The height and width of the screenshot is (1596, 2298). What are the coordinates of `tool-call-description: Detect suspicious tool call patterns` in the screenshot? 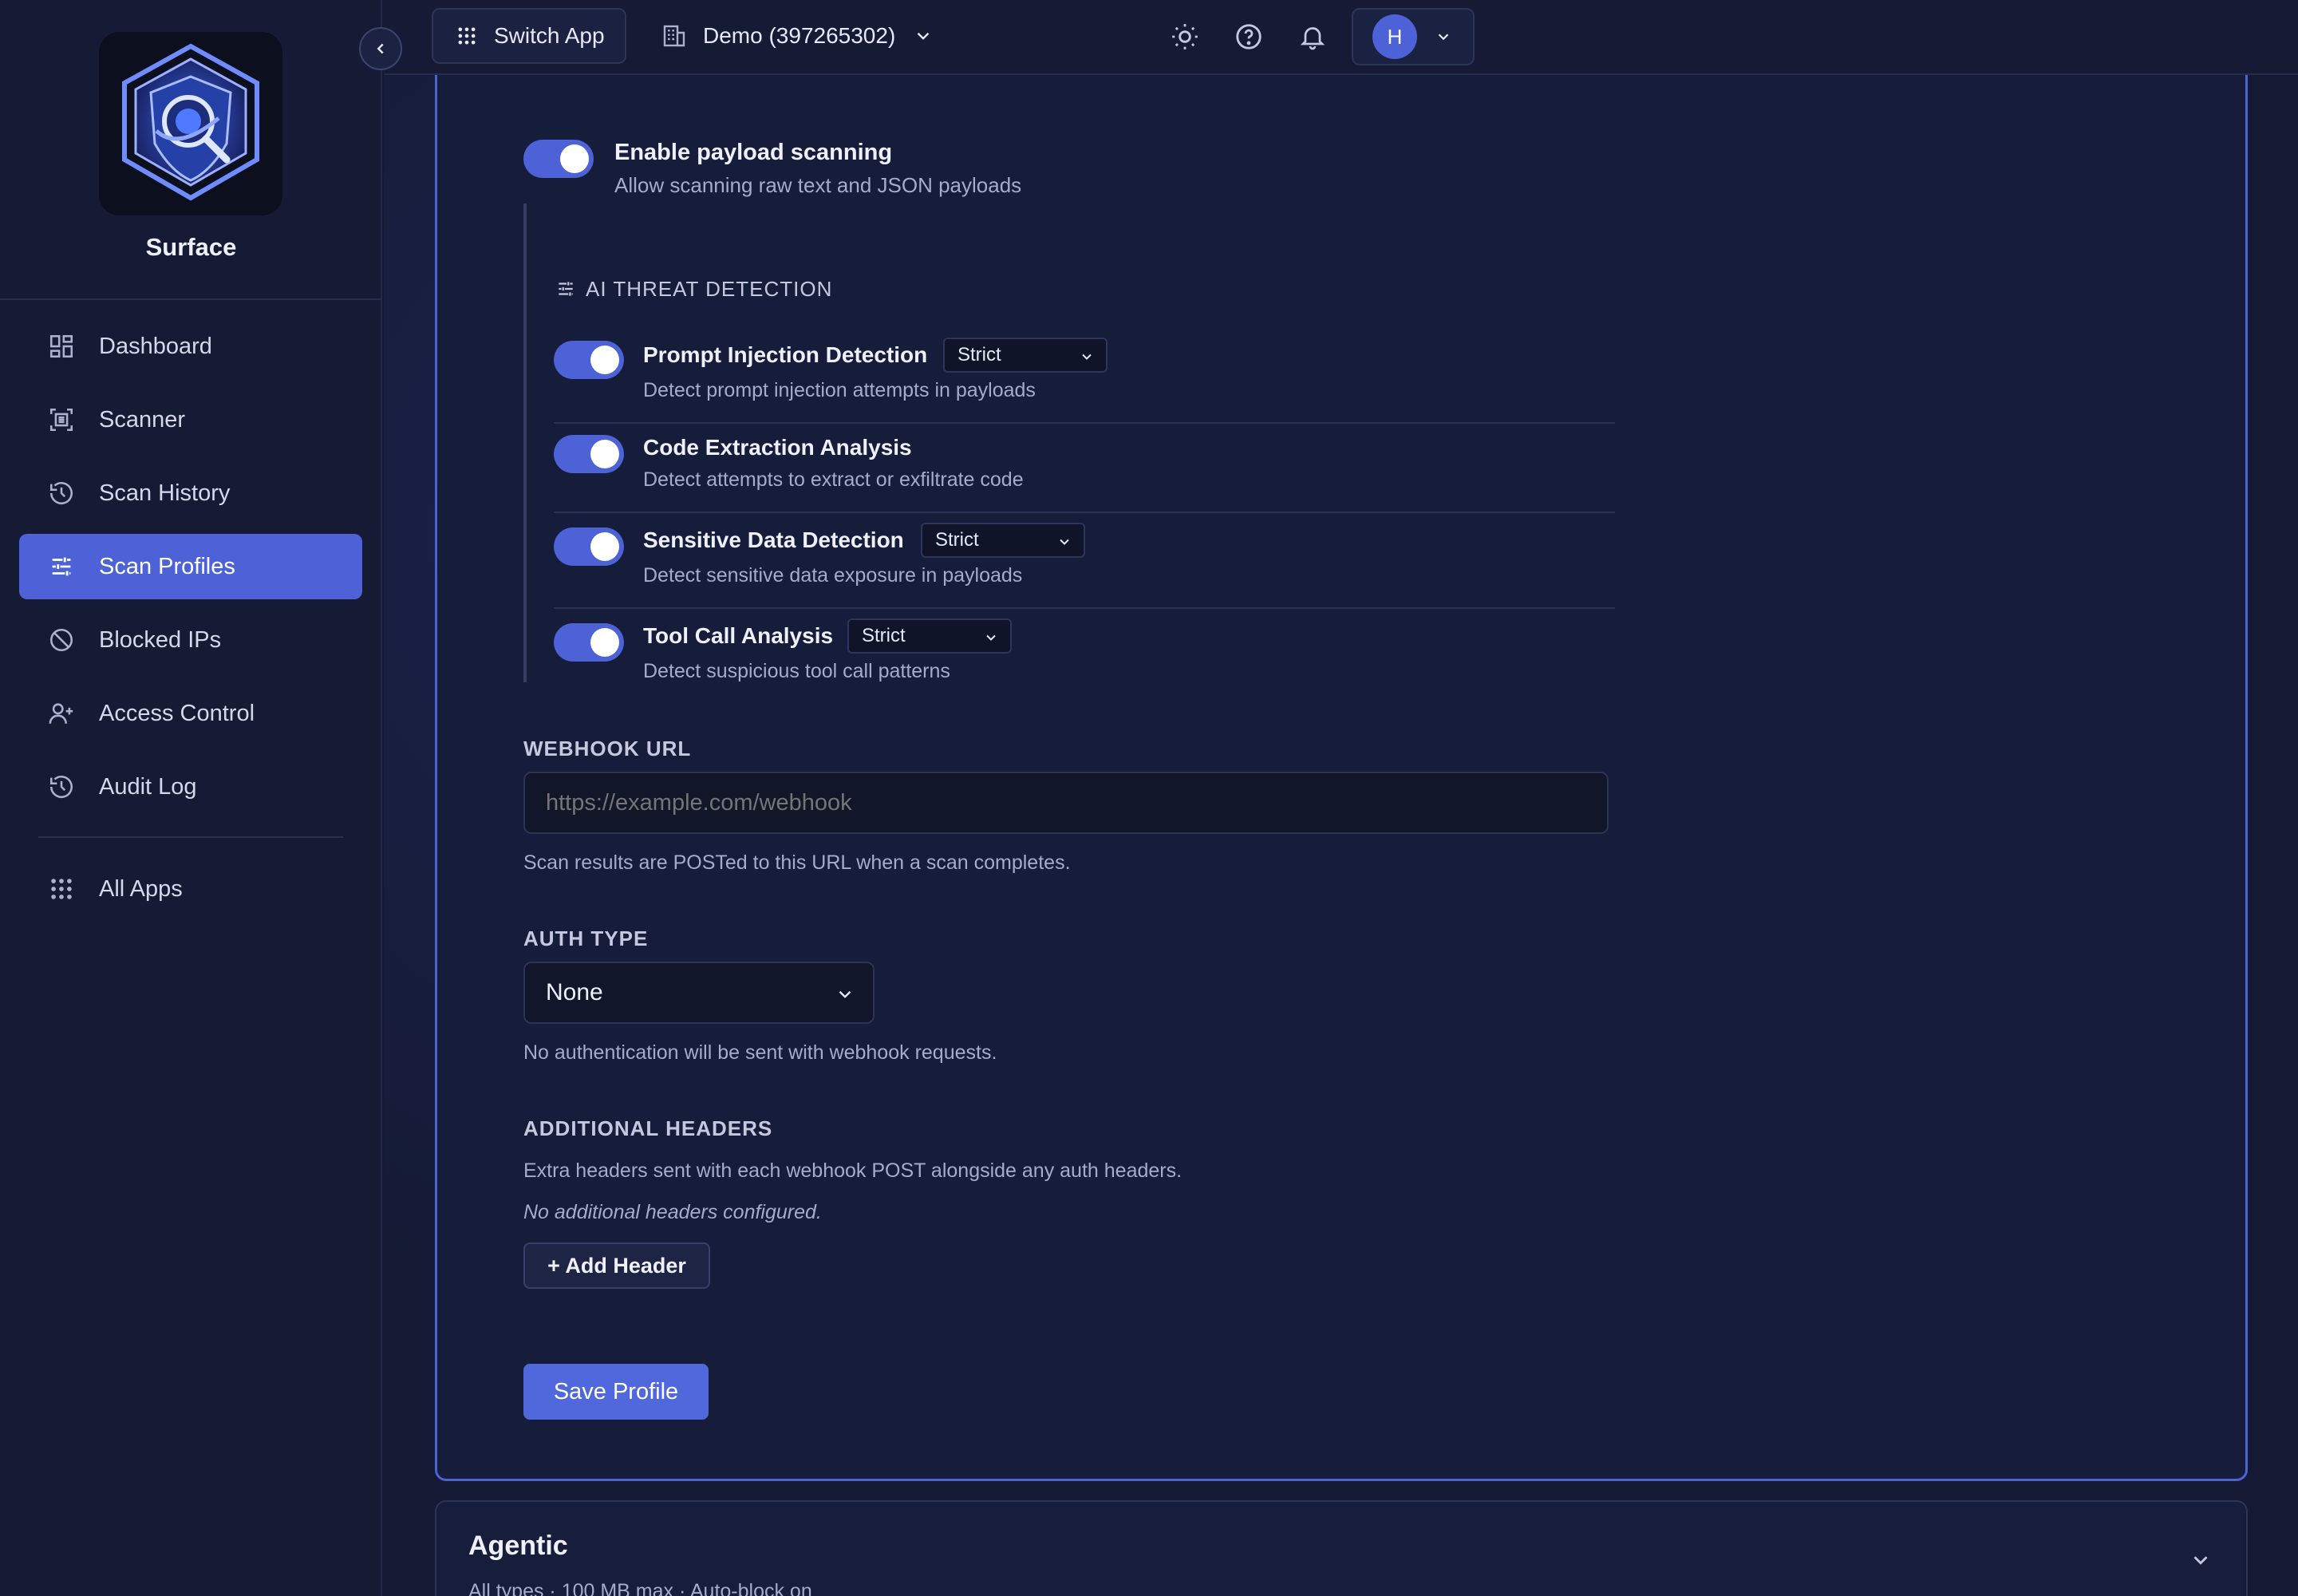 It's located at (796, 671).